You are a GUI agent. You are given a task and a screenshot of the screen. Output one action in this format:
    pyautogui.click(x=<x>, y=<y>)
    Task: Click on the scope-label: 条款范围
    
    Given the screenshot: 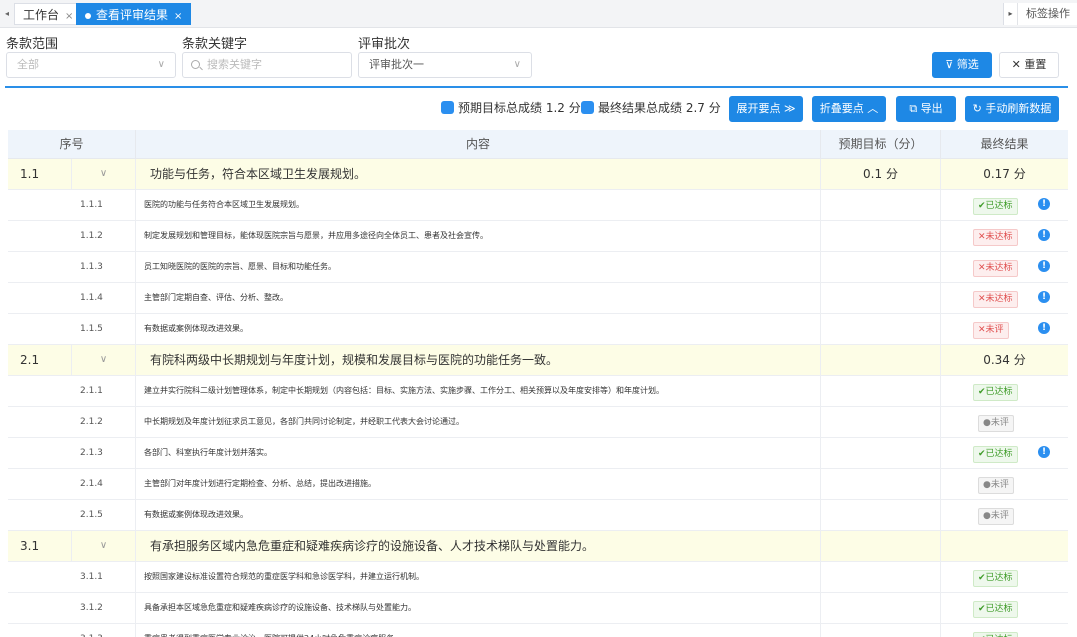 What is the action you would take?
    pyautogui.click(x=32, y=44)
    